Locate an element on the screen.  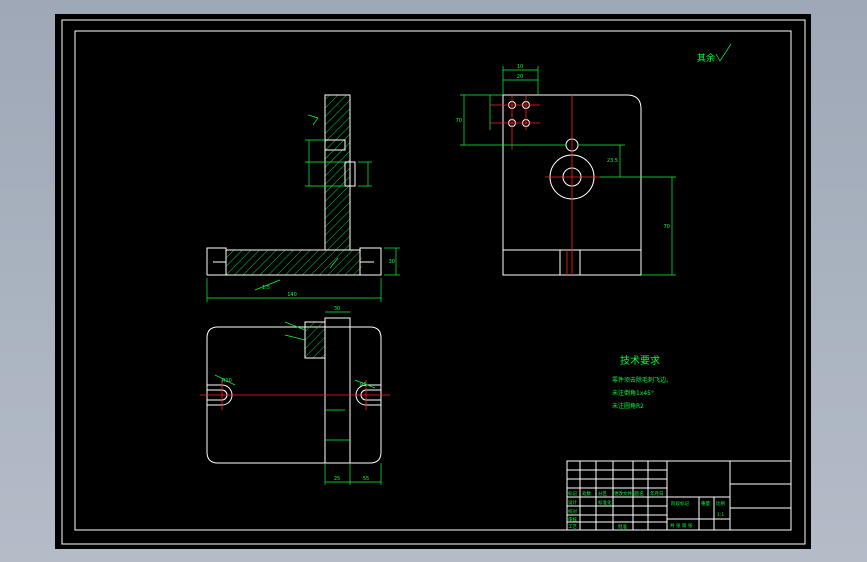
tb-row-0: 标记 is located at coordinates (572, 493).